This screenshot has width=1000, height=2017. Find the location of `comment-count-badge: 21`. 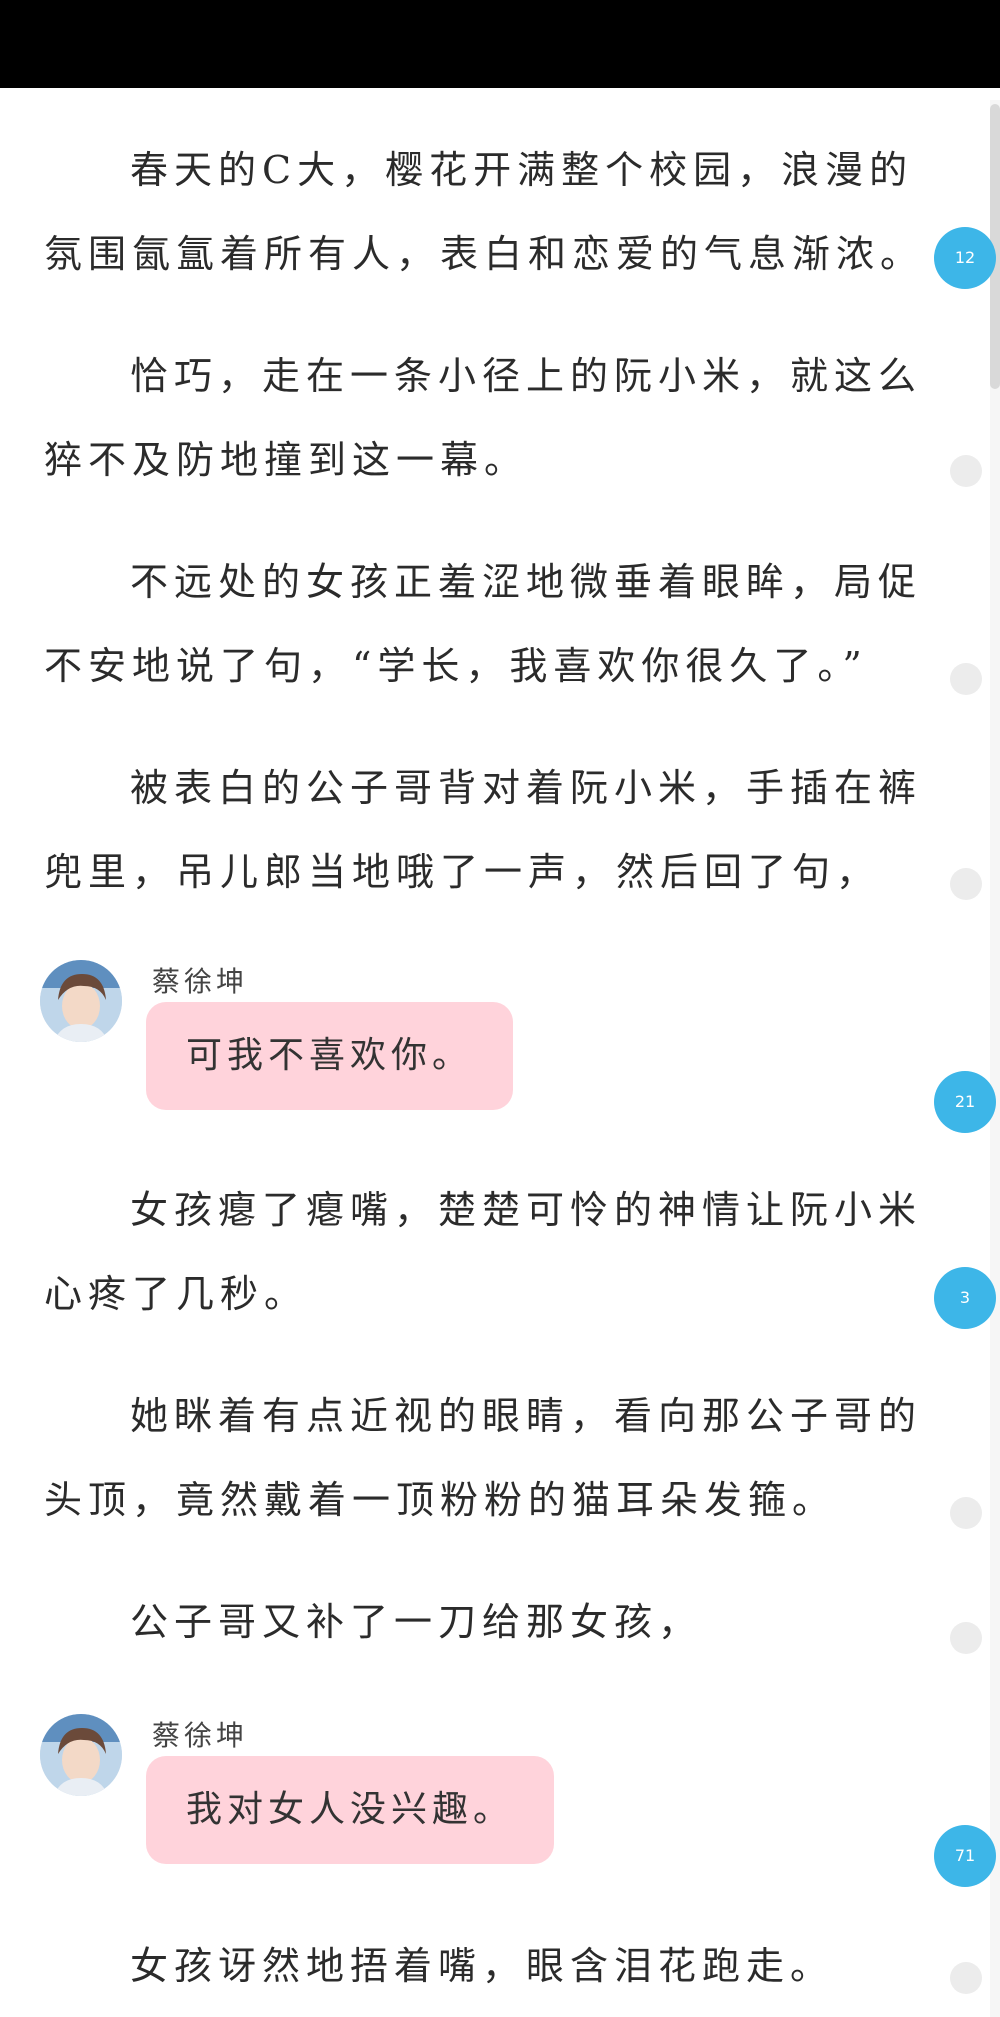

comment-count-badge: 21 is located at coordinates (965, 1102).